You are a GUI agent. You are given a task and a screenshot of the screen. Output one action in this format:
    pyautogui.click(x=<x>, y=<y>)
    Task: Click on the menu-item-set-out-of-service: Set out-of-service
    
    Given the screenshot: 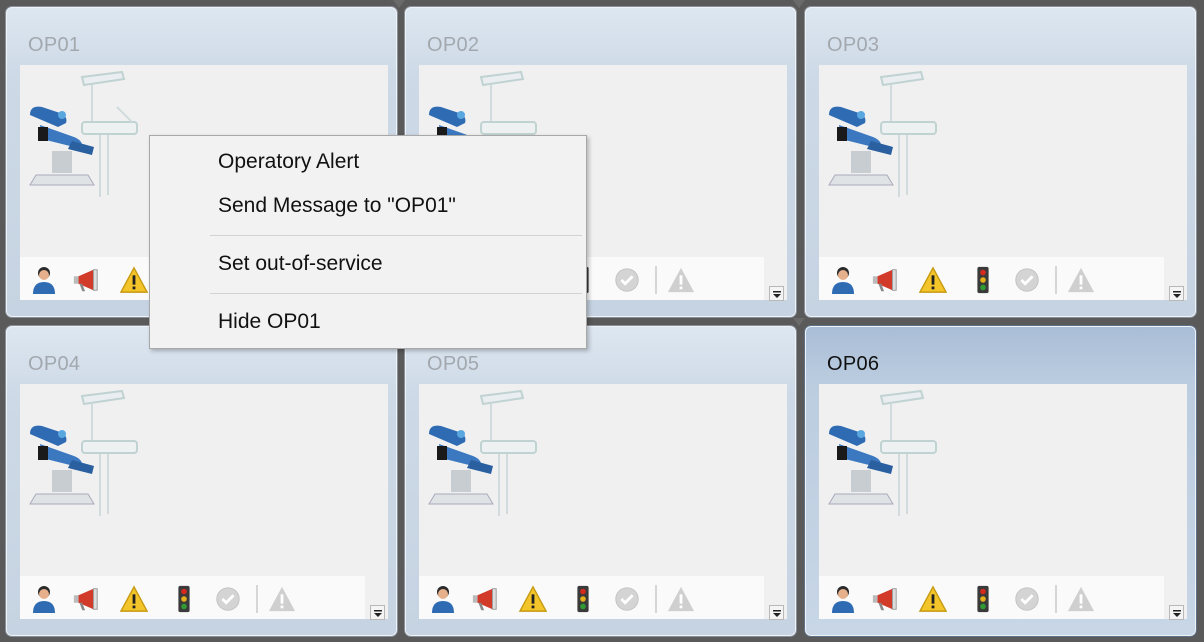 What is the action you would take?
    pyautogui.click(x=300, y=264)
    